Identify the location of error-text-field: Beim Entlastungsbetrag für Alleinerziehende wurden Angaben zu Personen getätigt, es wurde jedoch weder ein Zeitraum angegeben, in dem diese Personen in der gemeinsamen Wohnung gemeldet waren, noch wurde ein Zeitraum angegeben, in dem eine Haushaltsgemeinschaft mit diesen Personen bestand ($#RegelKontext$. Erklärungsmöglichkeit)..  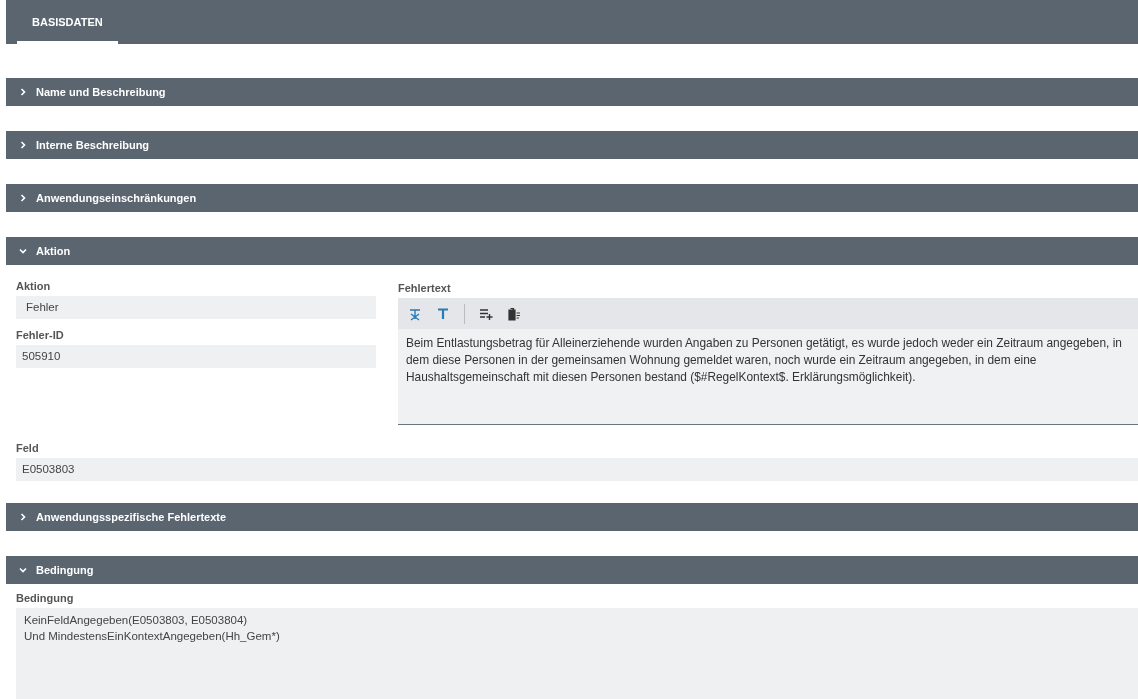
(768, 377).